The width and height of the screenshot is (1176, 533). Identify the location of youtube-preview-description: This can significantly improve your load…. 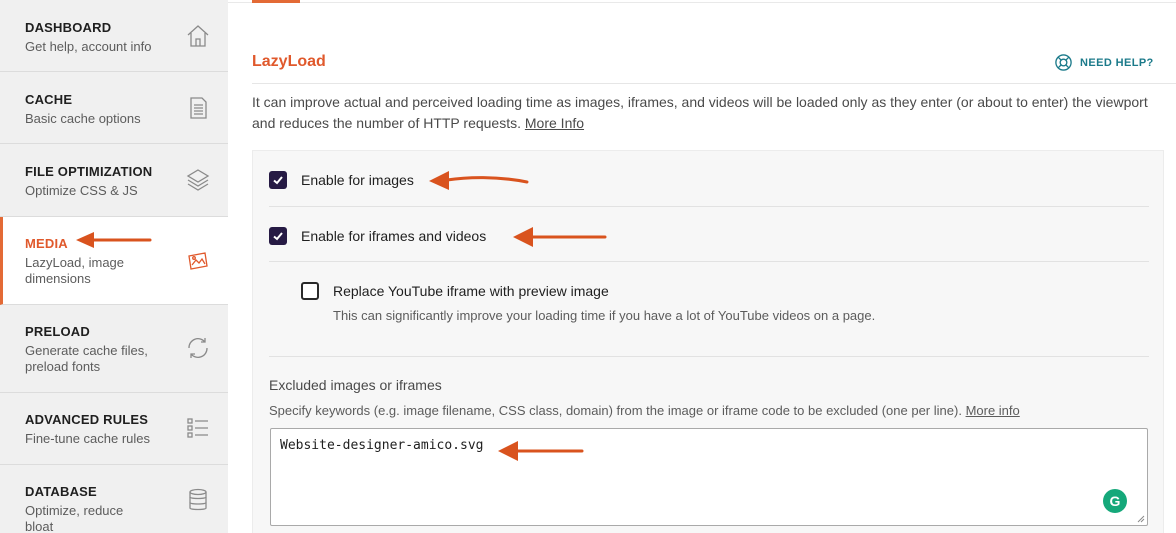
(604, 315).